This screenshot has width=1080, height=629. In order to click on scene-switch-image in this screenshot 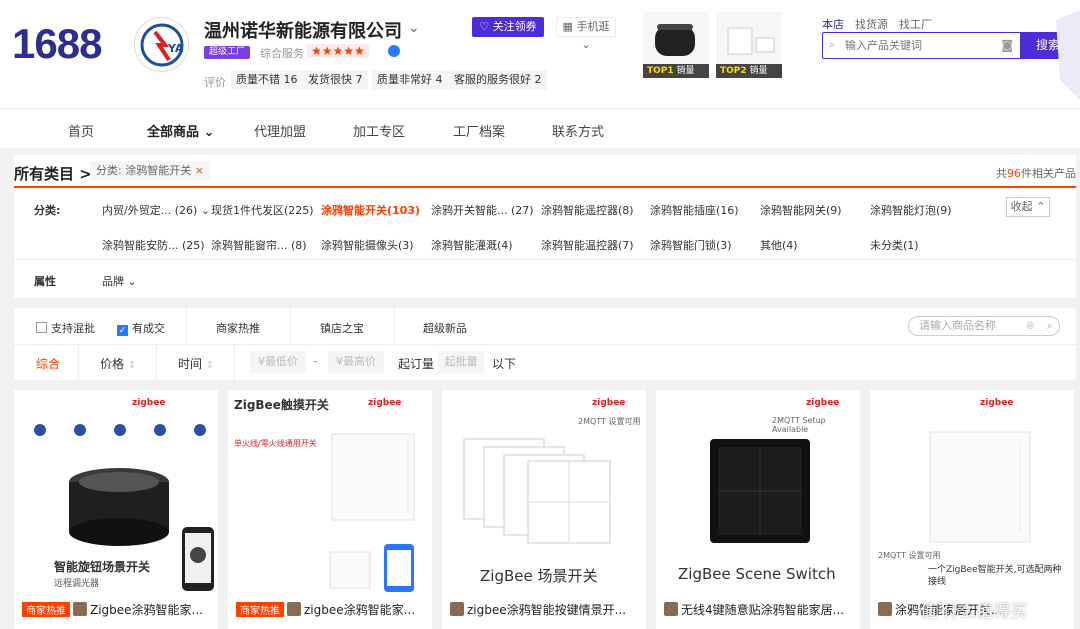, I will do `click(760, 491)`.